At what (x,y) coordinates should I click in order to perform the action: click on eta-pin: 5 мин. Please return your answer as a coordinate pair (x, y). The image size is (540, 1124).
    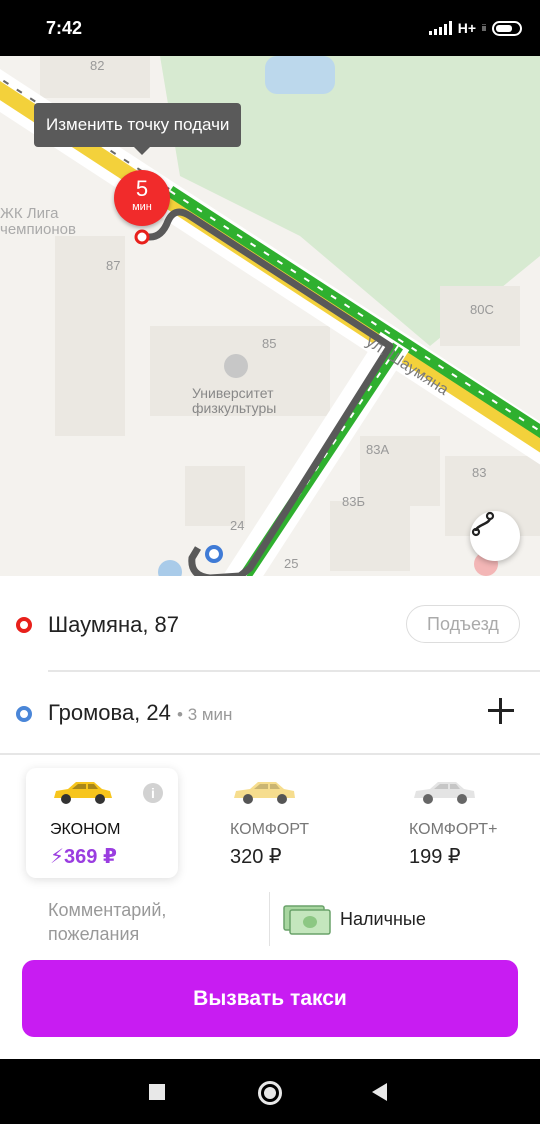
    Looking at the image, I should click on (142, 198).